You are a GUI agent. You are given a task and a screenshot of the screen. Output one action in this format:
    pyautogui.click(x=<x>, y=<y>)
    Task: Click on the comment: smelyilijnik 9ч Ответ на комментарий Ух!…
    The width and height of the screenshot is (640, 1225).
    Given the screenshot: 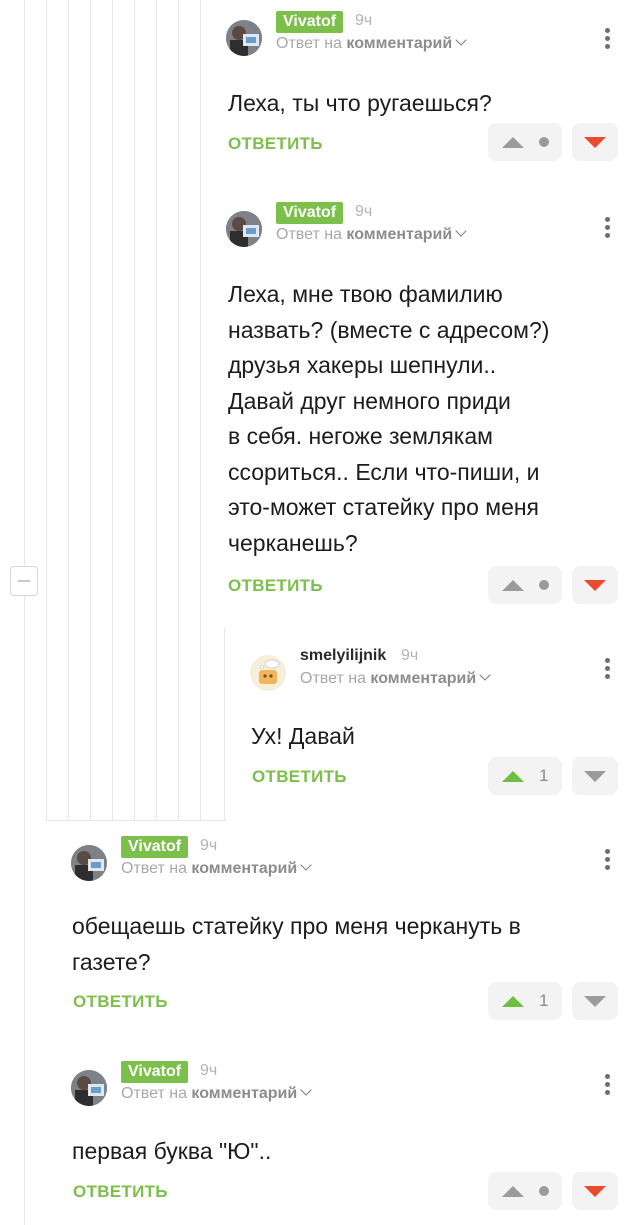 What is the action you would take?
    pyautogui.click(x=438, y=726)
    